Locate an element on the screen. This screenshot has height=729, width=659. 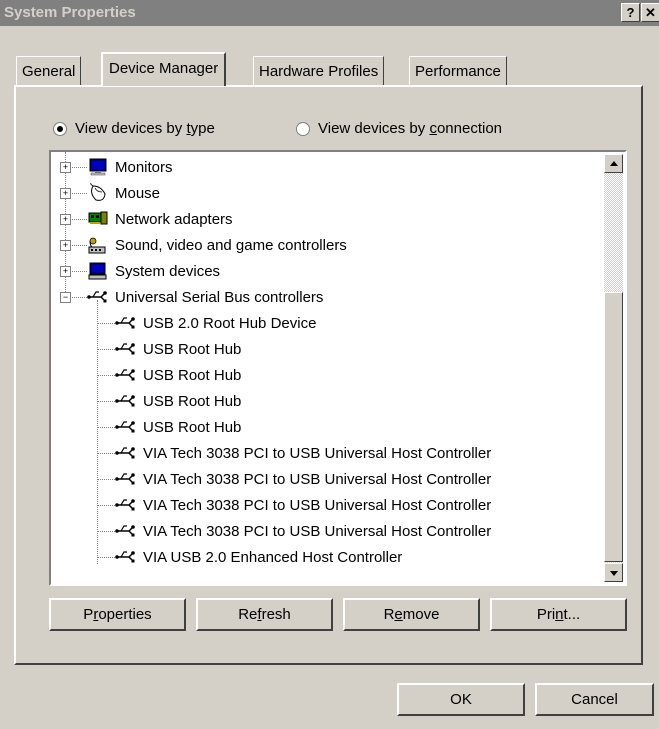
tree-item-label: Mouse is located at coordinates (138, 193).